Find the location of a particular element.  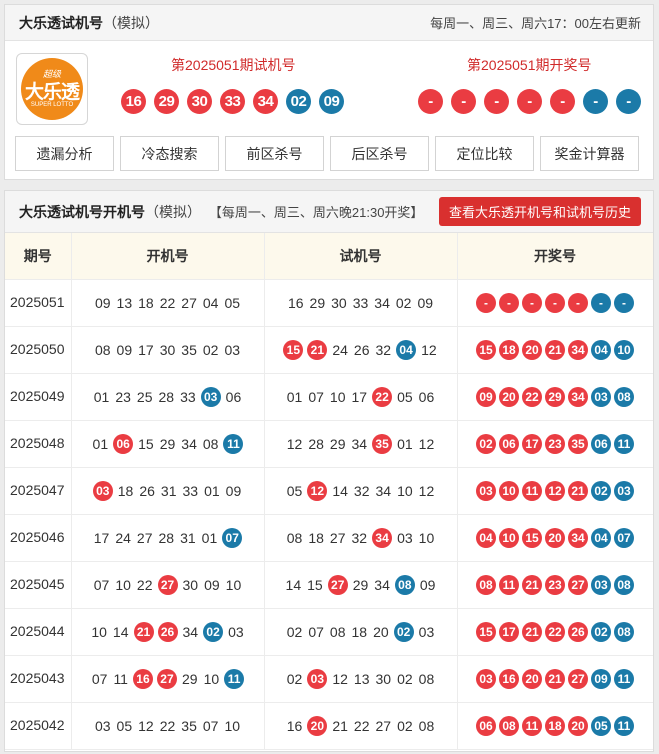

number-group: 05 12 14 32 34 10 12 is located at coordinates (361, 490).